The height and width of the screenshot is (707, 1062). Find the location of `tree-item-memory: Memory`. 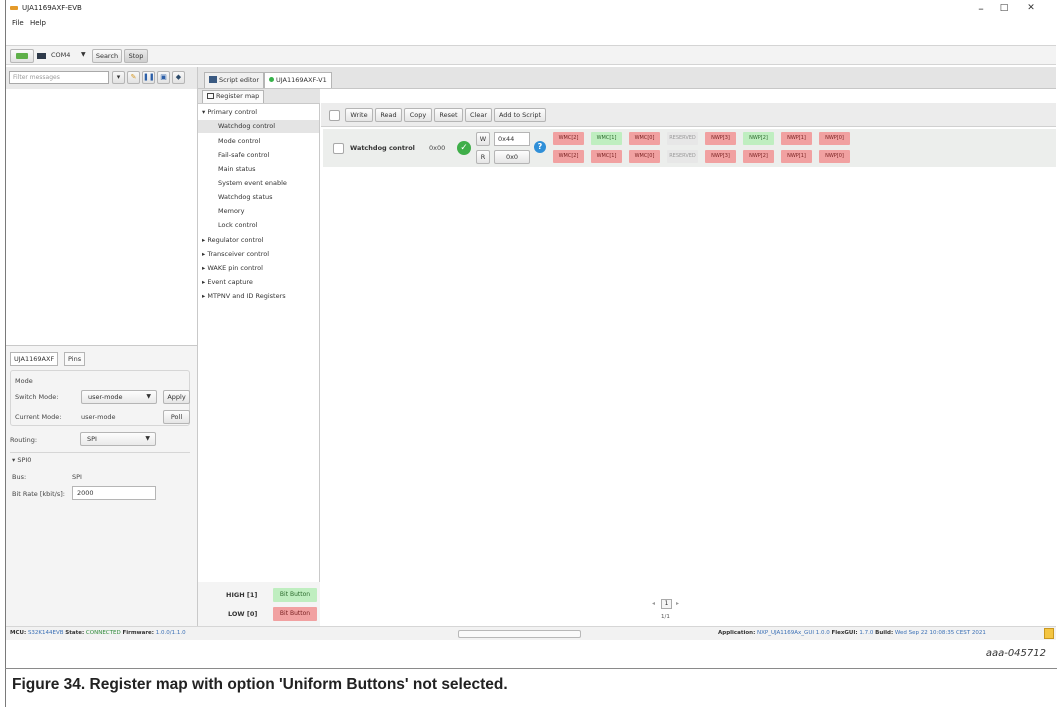

tree-item-memory: Memory is located at coordinates (231, 211).